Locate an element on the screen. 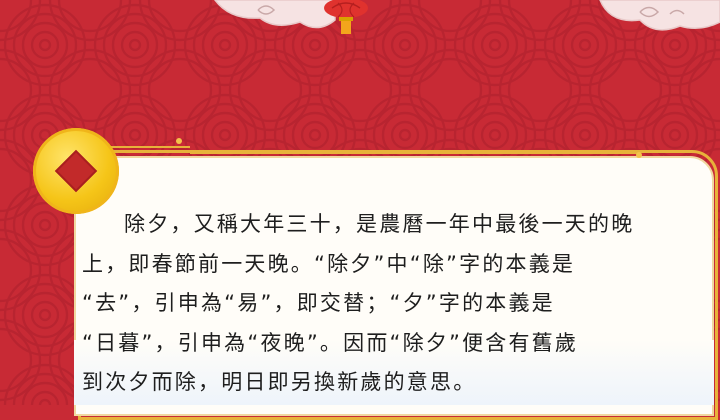  paragraph-line: 上，即春節前一天晚。“除夕”中“除”字的本義是 is located at coordinates (329, 263).